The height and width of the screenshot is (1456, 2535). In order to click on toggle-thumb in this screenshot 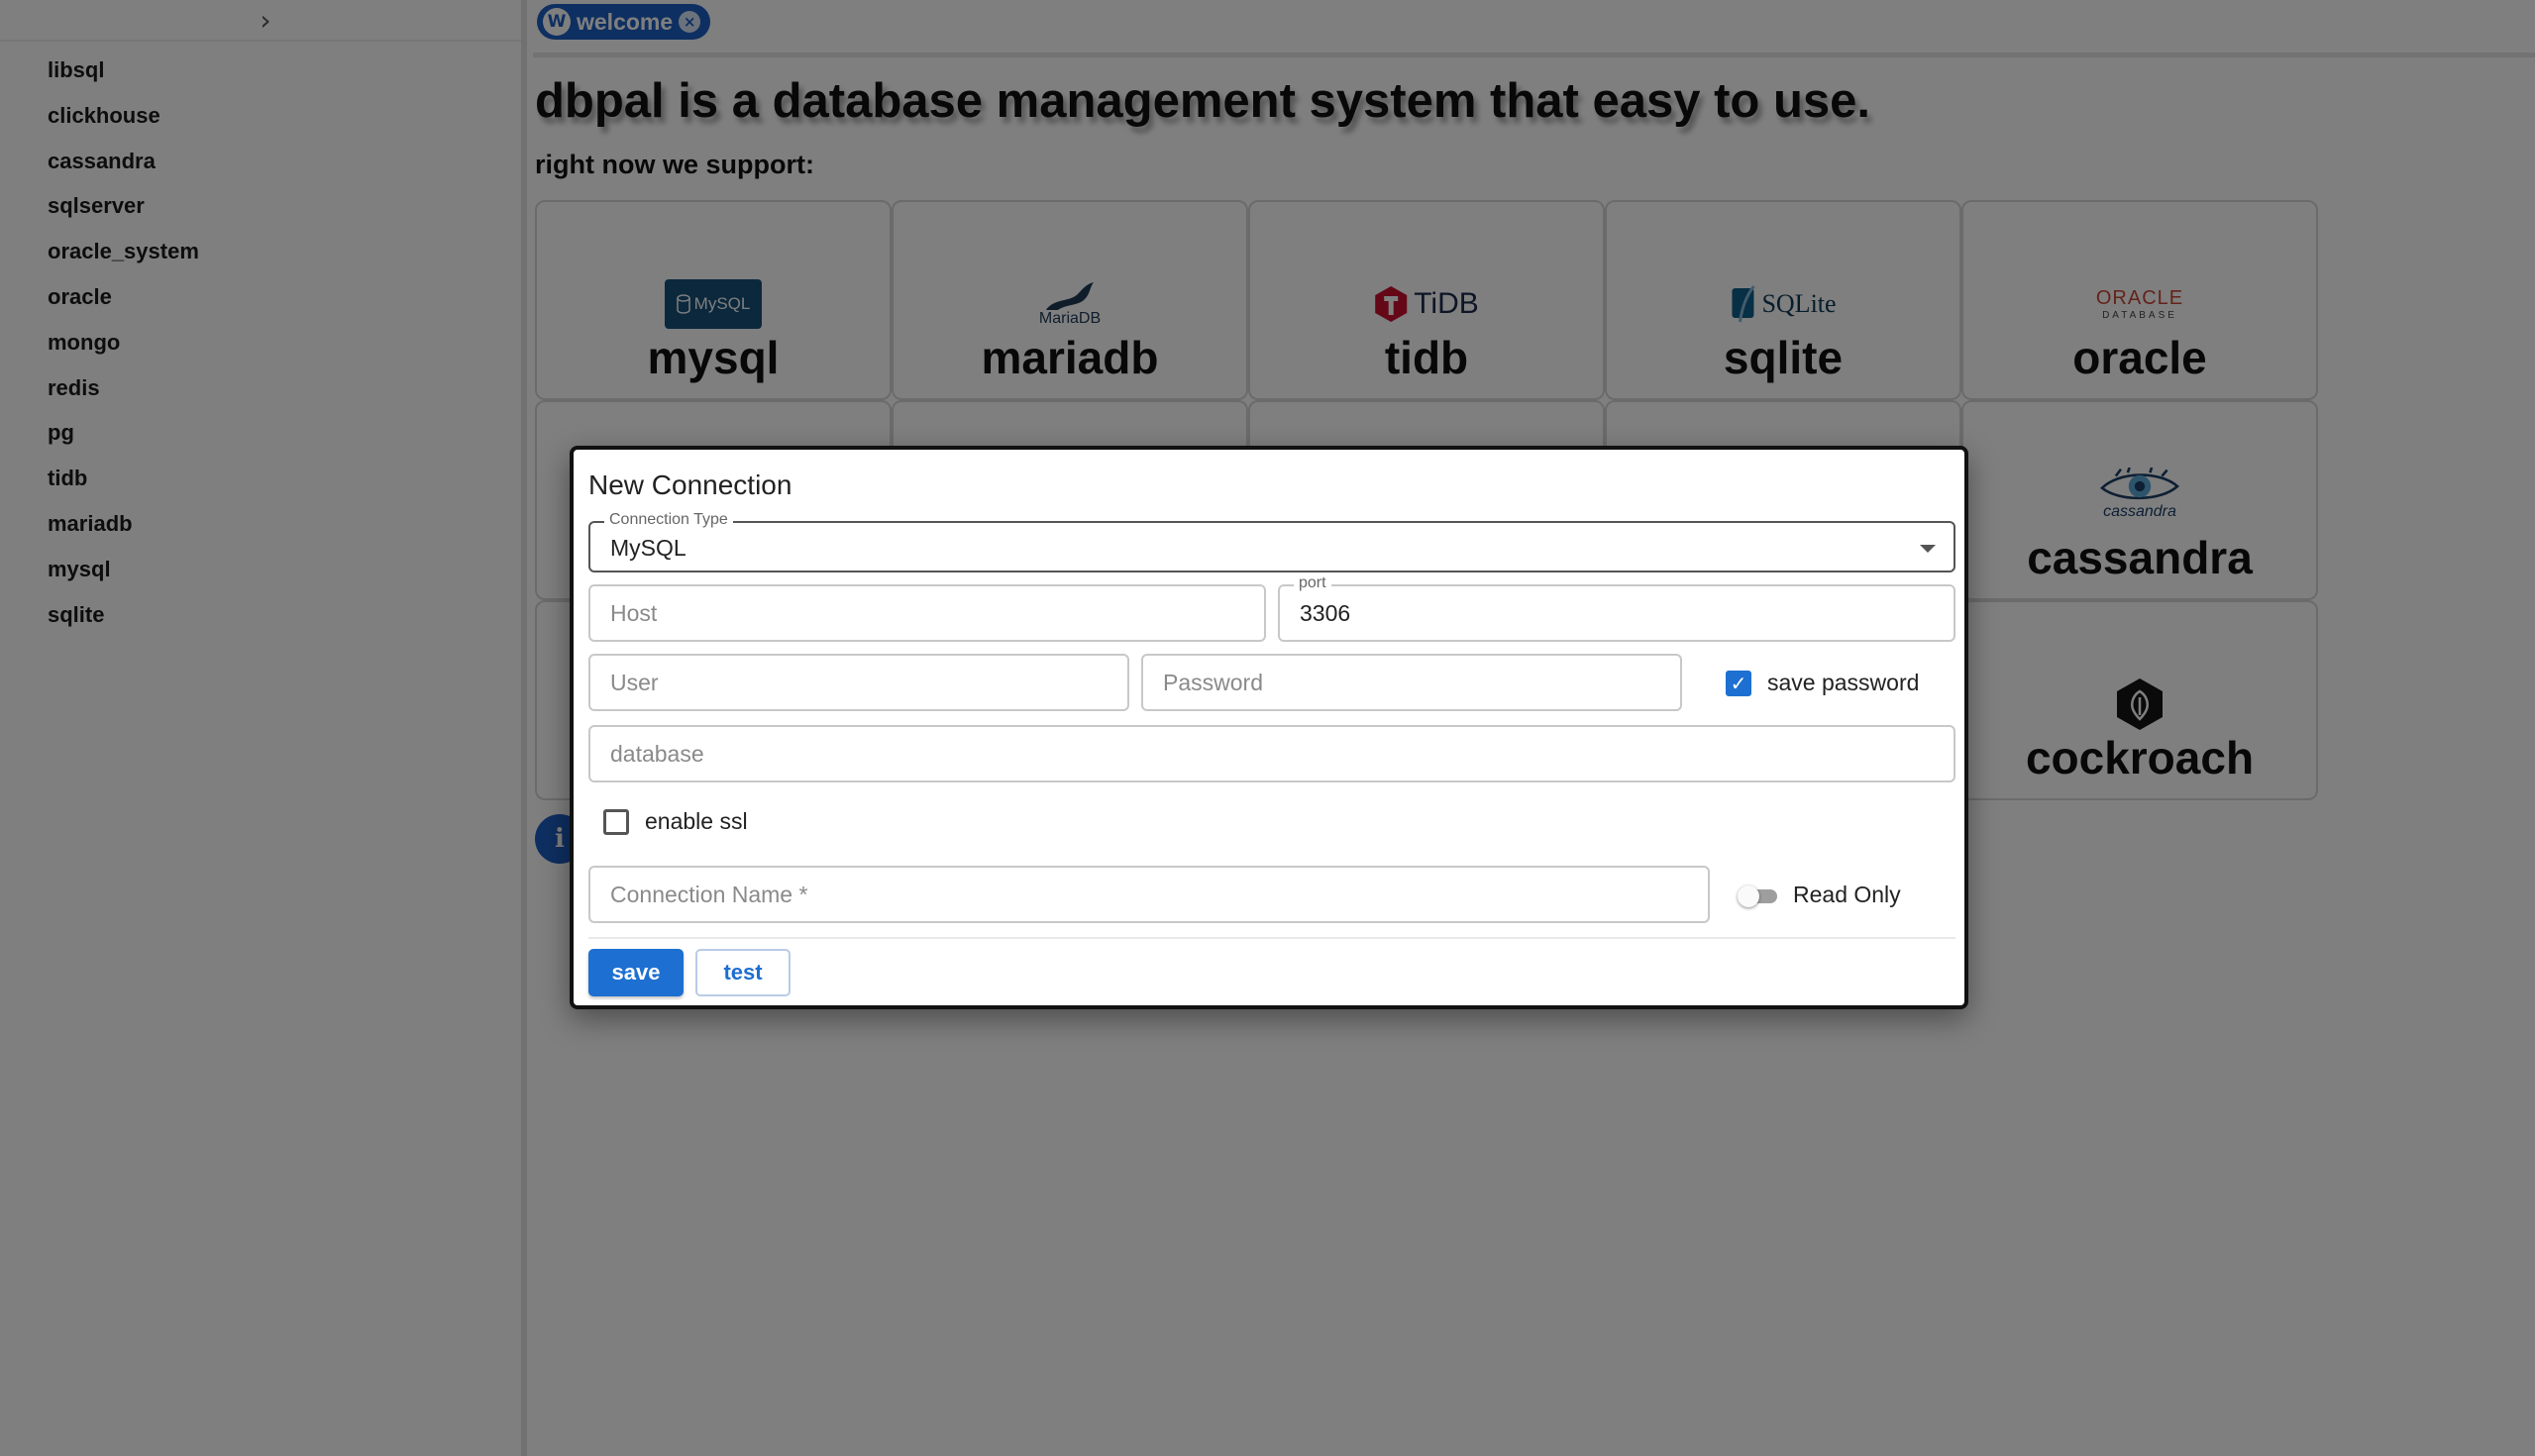, I will do `click(1748, 895)`.